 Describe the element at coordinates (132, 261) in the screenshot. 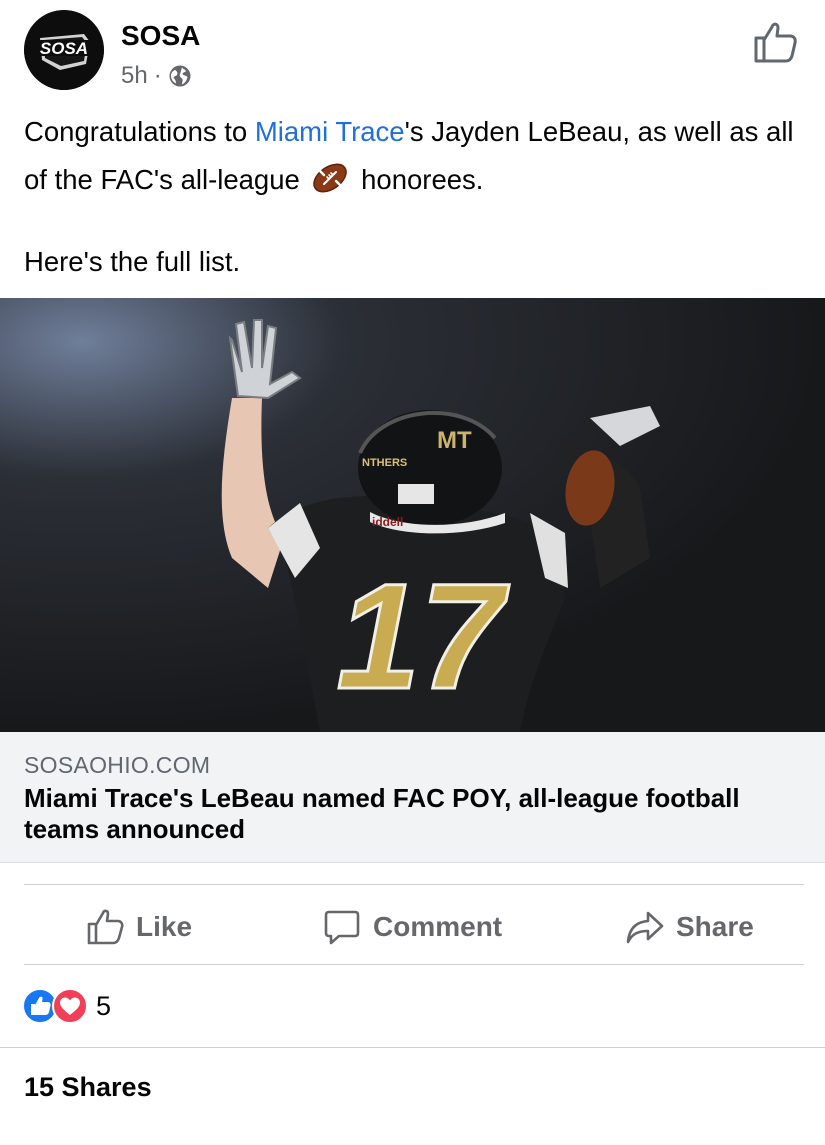

I see `post-text-line-2: Here's the full list.` at that location.